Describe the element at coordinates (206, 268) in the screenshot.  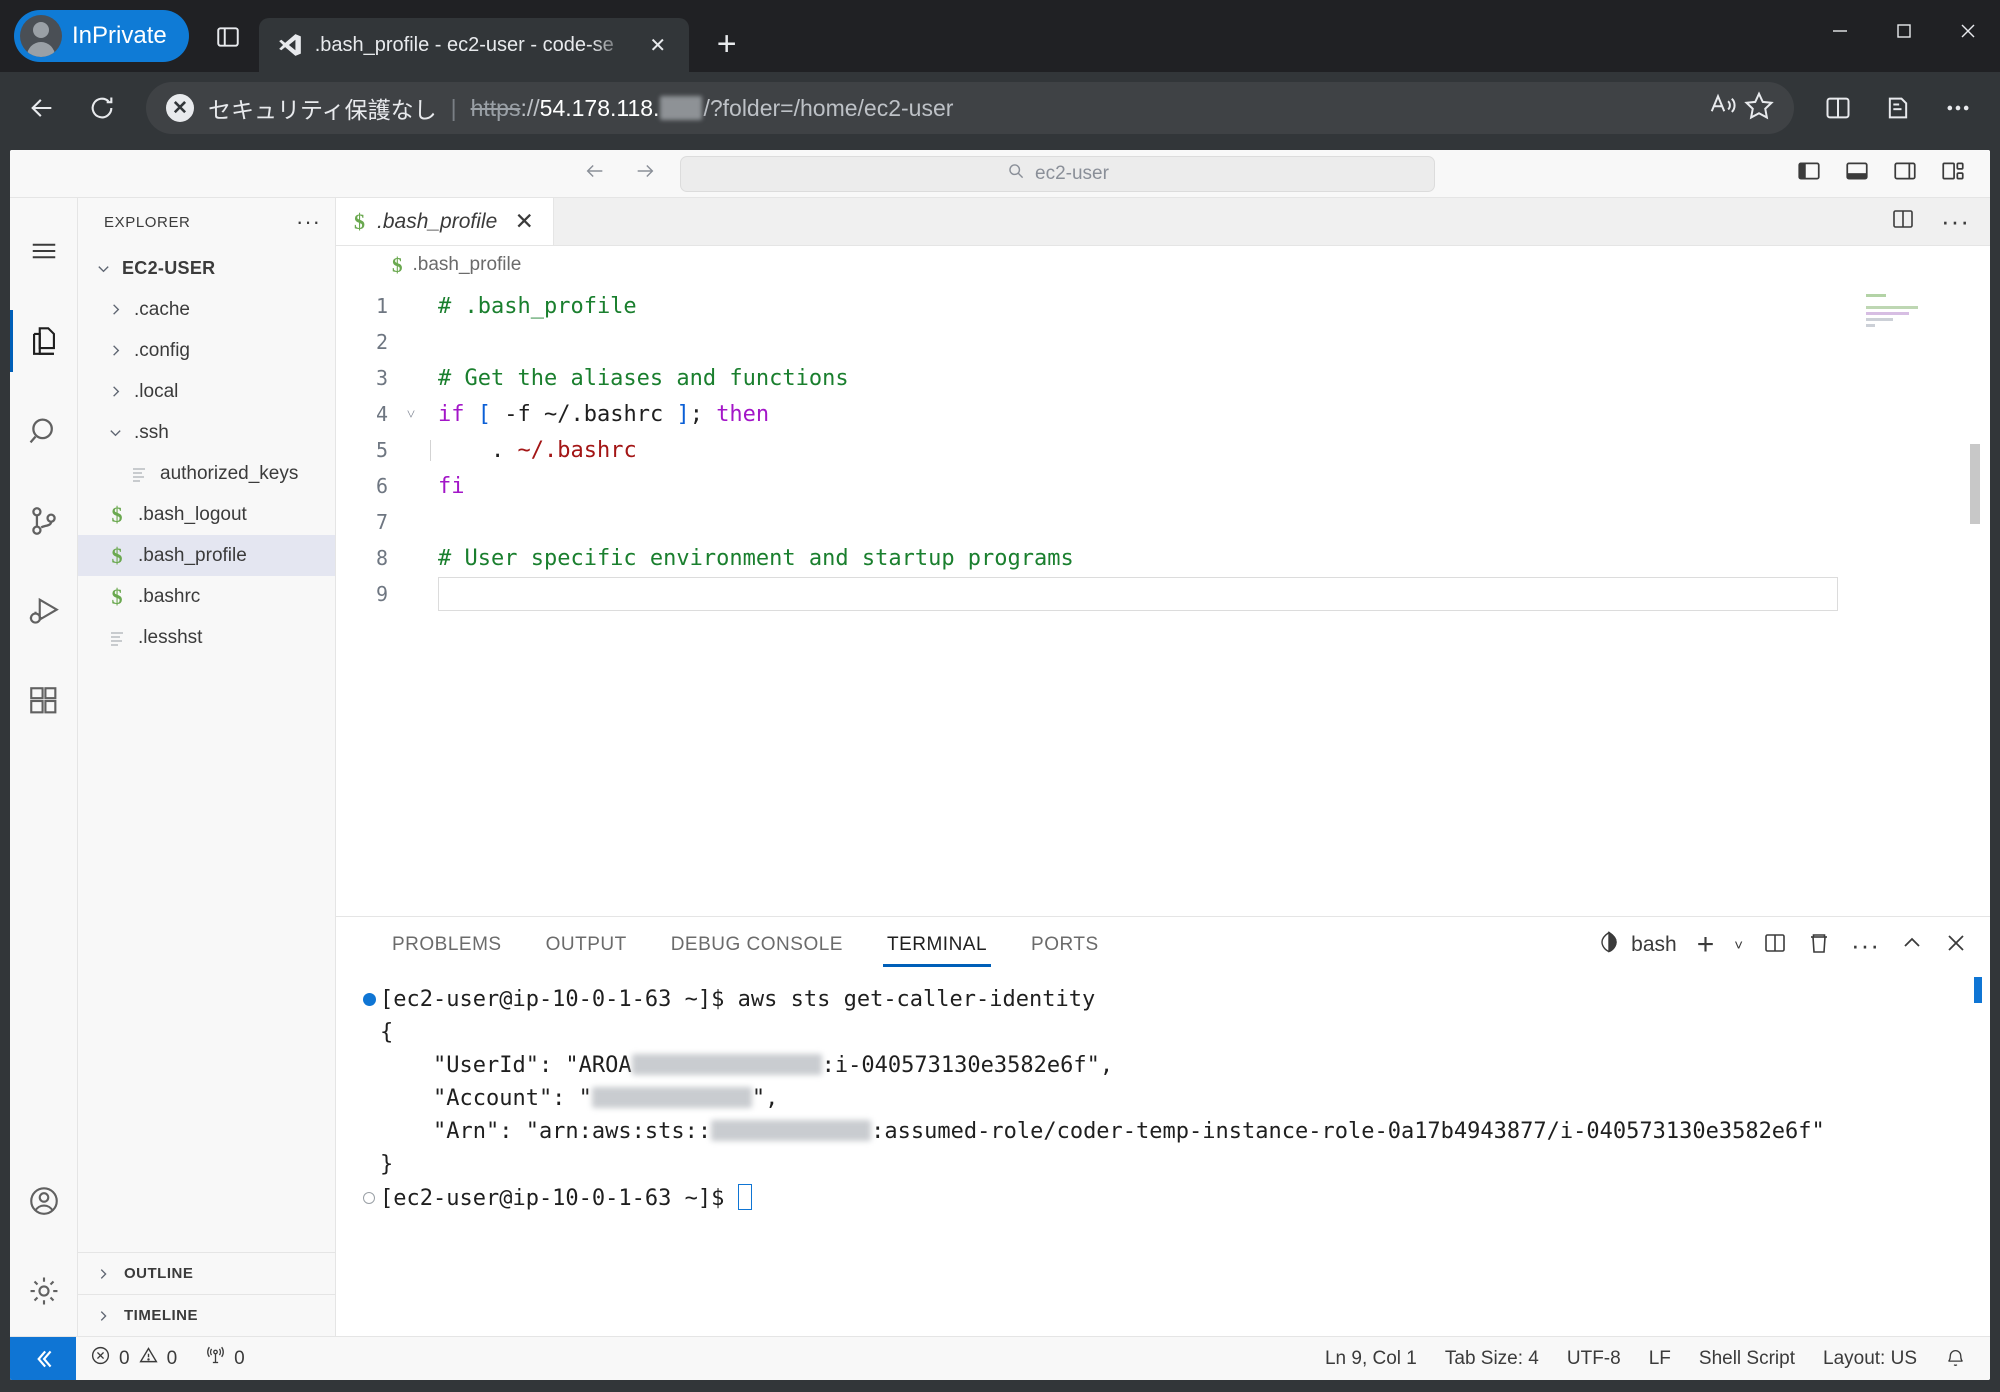
I see `file-tree-root: EC2-USER` at that location.